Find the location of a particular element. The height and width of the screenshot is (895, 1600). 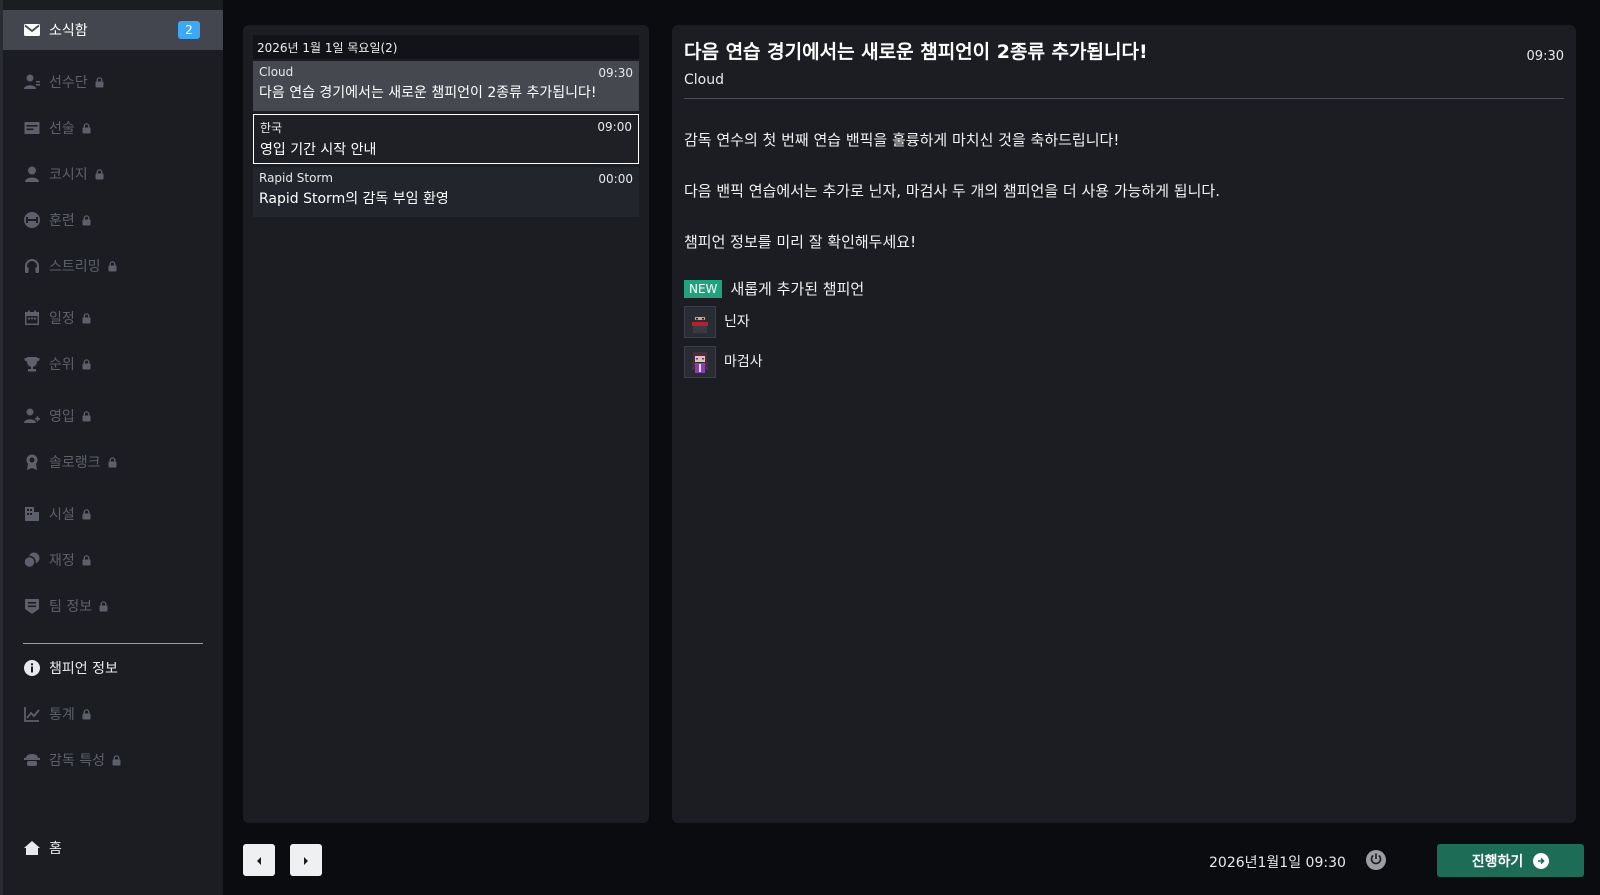

info-icon is located at coordinates (32, 668).